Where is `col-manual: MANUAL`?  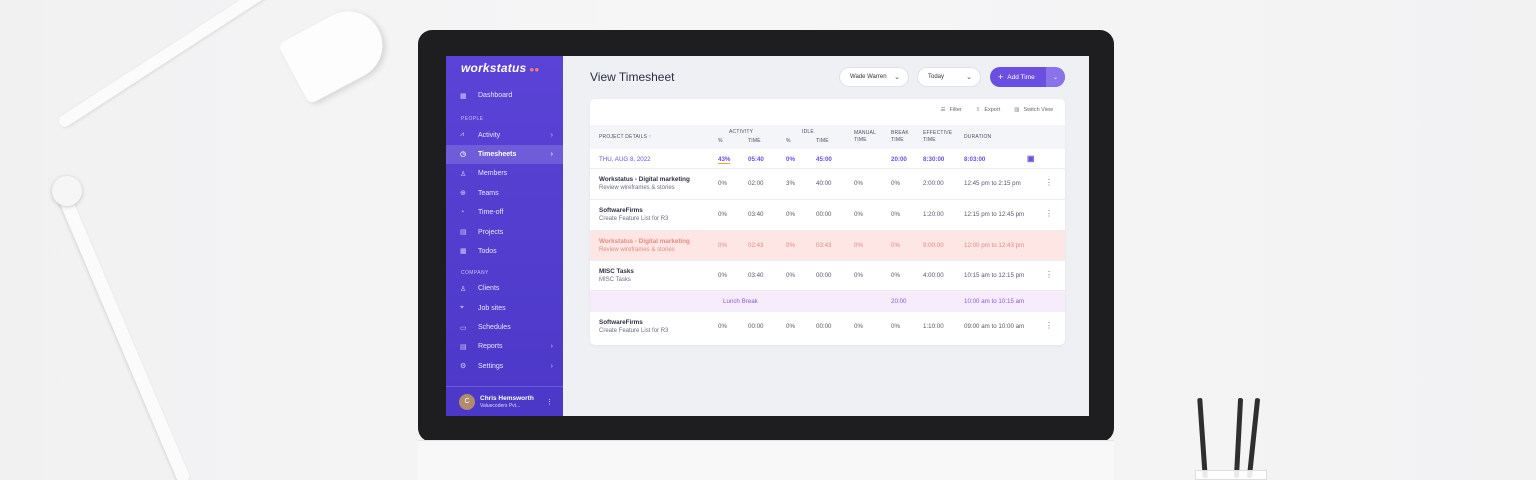 col-manual: MANUAL is located at coordinates (865, 133).